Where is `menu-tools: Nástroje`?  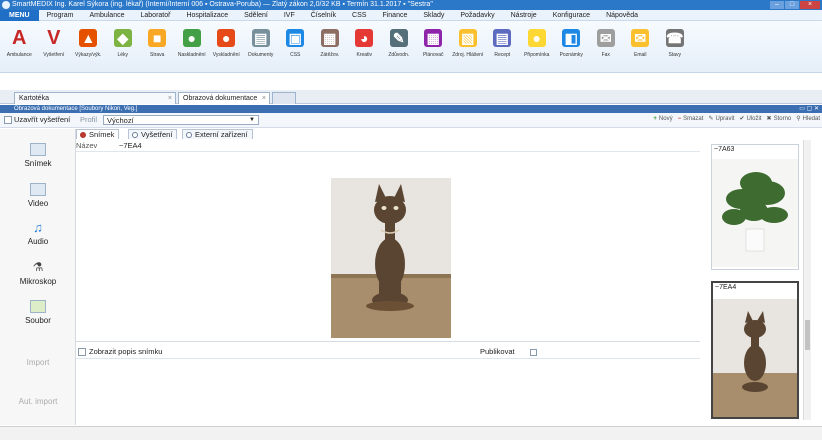
menu-tools: Nástroje is located at coordinates (524, 15).